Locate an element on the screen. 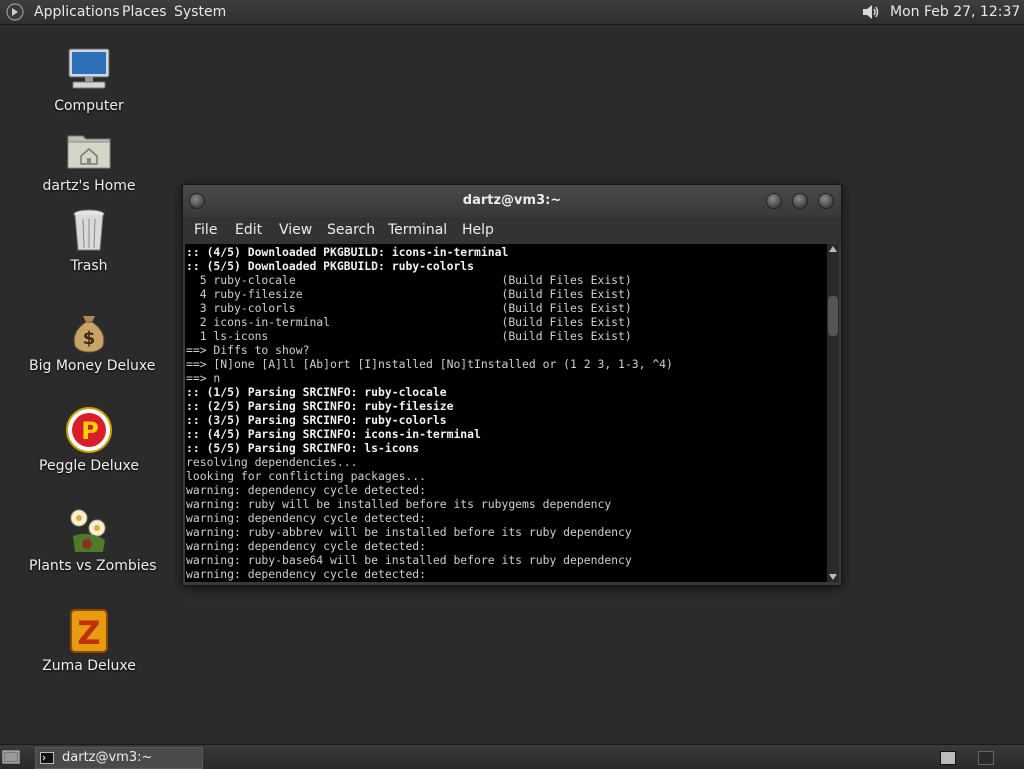 Image resolution: width=1024 pixels, height=769 pixels. menu-view: View is located at coordinates (295, 230).